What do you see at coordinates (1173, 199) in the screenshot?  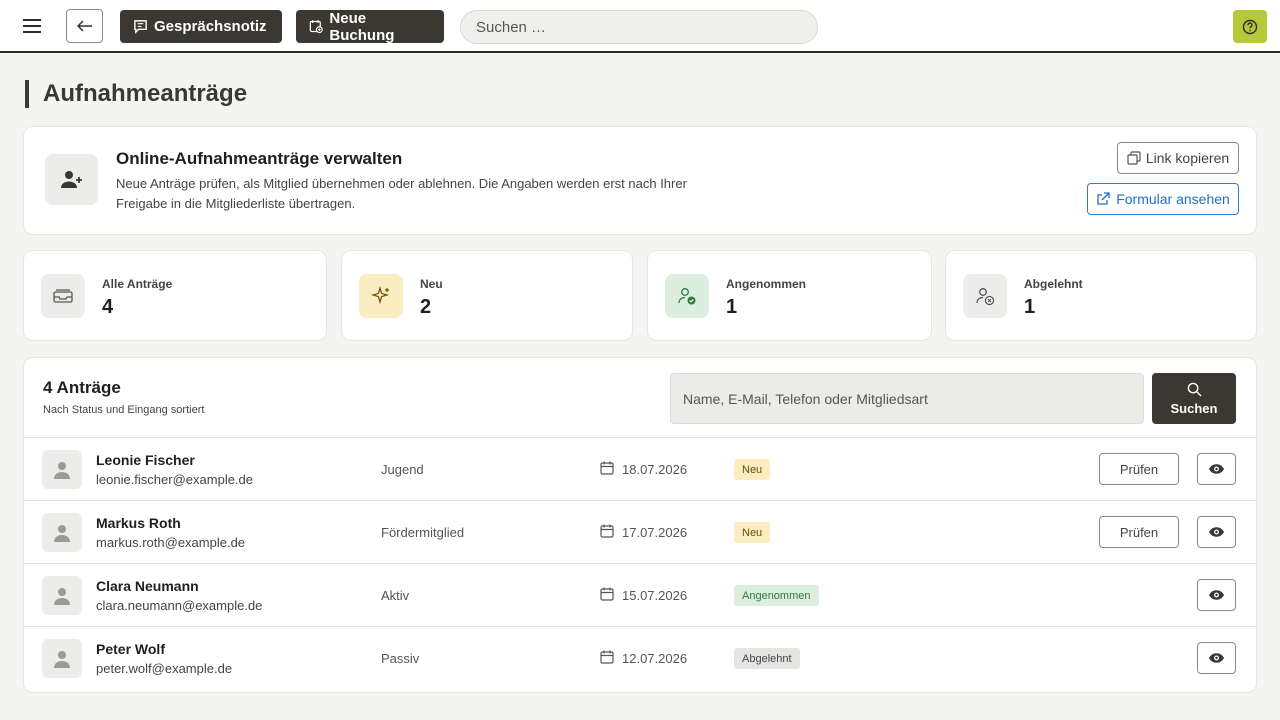 I see `view-form-label: Formular ansehen` at bounding box center [1173, 199].